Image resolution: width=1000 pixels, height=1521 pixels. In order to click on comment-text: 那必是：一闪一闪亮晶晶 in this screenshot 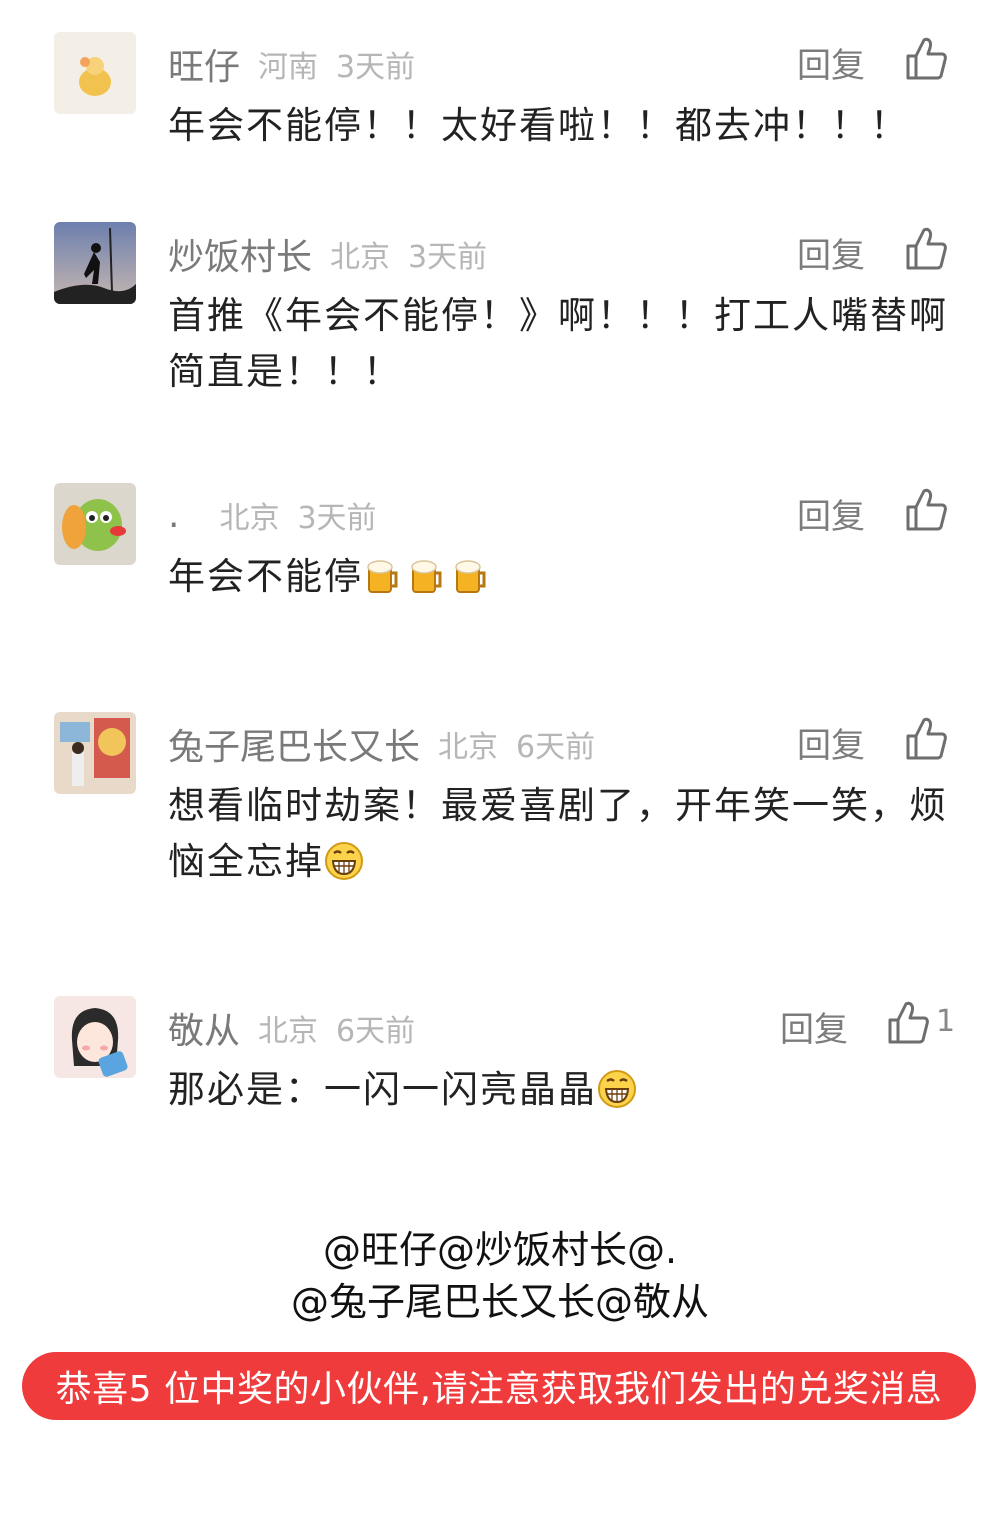, I will do `click(559, 1090)`.